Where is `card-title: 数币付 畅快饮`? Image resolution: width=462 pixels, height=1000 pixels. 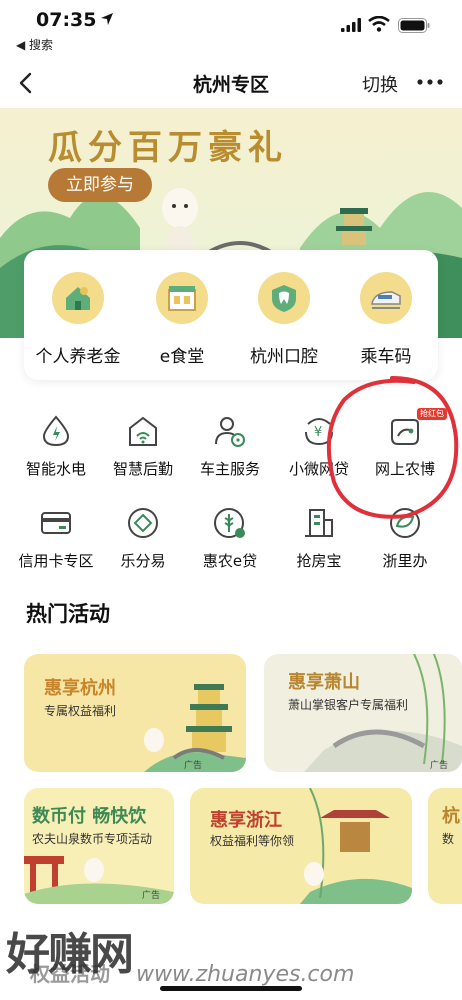
card-title: 数币付 畅快饮 is located at coordinates (89, 816).